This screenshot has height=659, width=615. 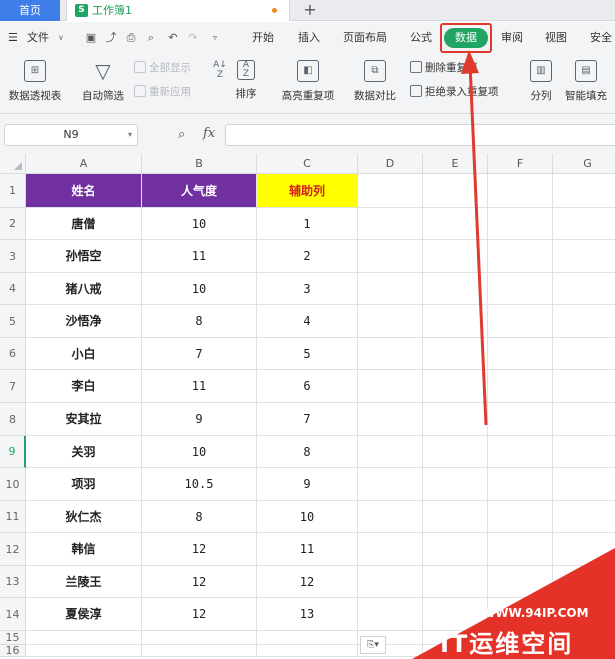 I want to click on row-header-12: 12, so click(x=13, y=549).